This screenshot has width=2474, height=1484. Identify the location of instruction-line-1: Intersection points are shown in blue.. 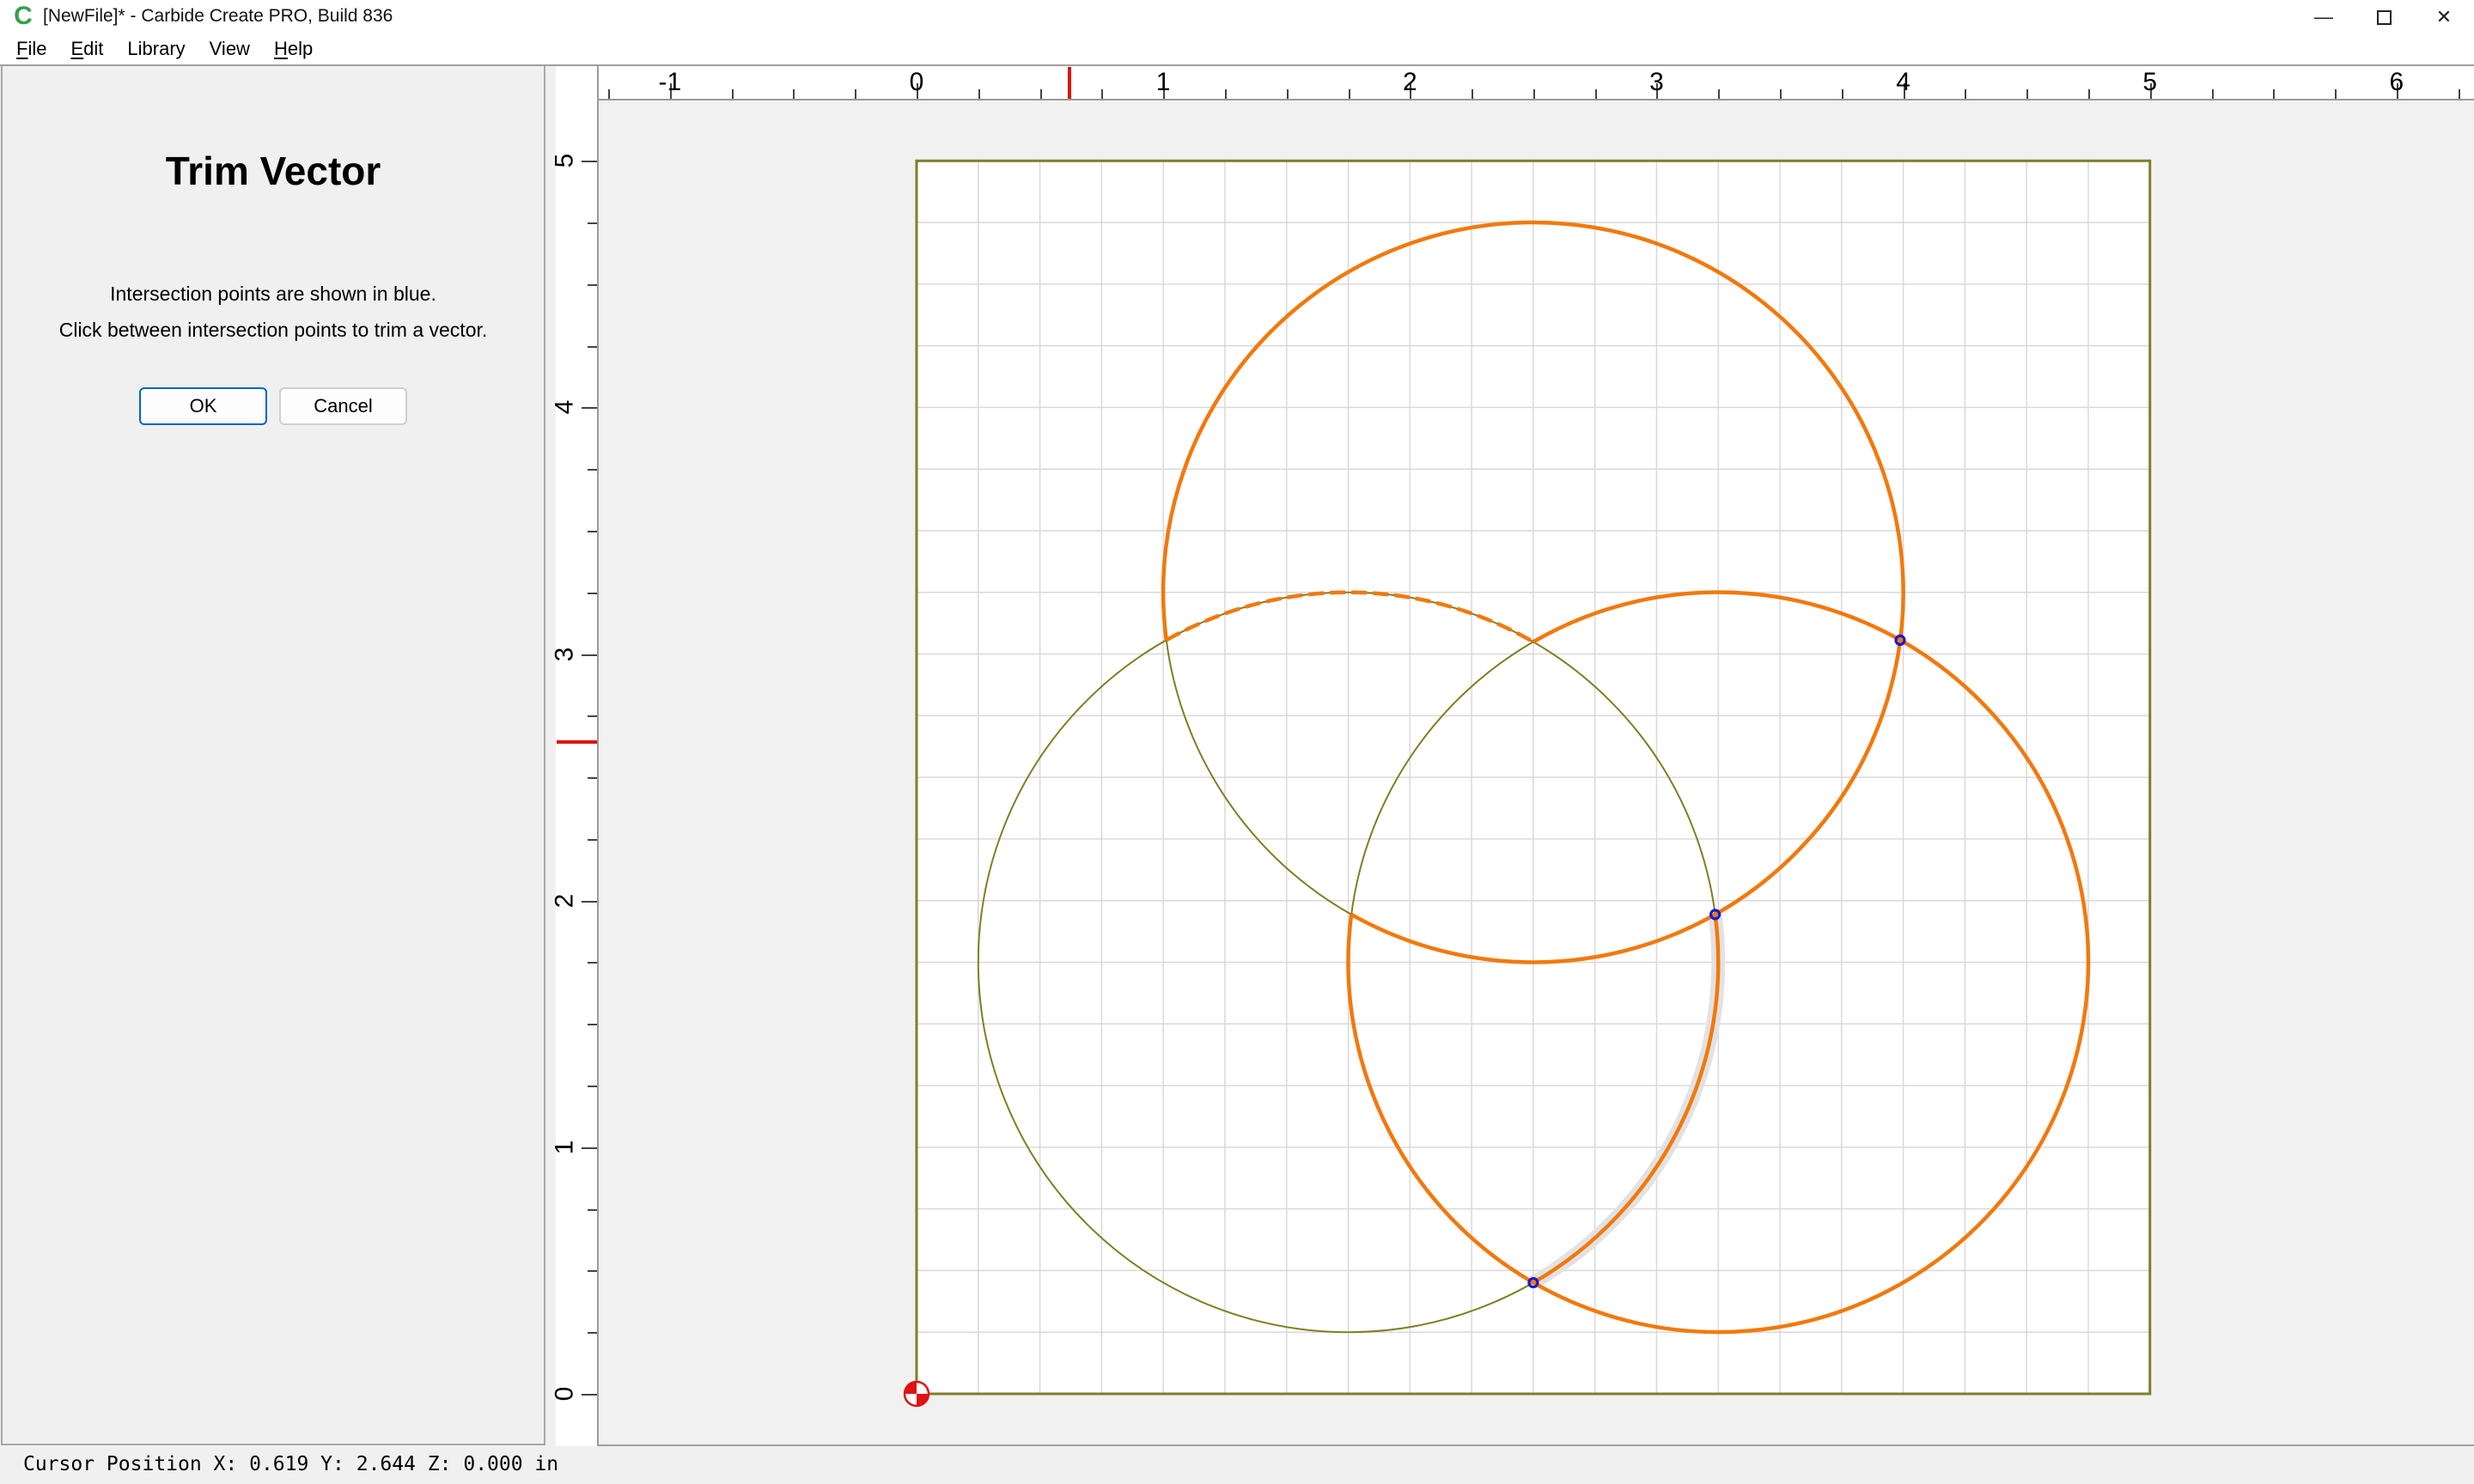
(273, 294).